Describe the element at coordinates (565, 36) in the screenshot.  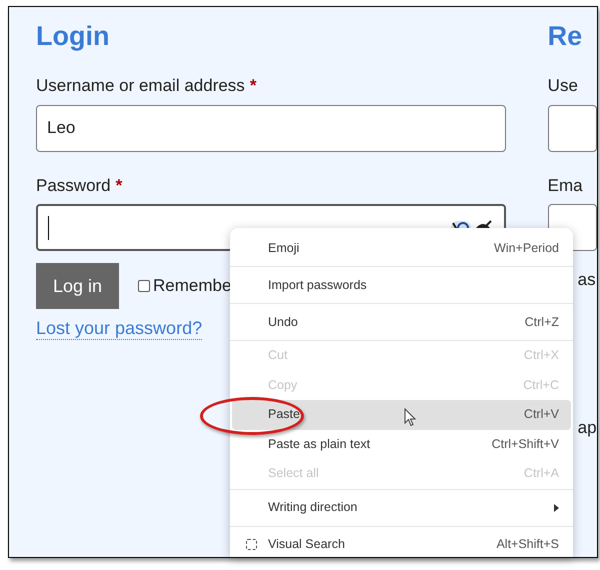
I see `form-title: Re` at that location.